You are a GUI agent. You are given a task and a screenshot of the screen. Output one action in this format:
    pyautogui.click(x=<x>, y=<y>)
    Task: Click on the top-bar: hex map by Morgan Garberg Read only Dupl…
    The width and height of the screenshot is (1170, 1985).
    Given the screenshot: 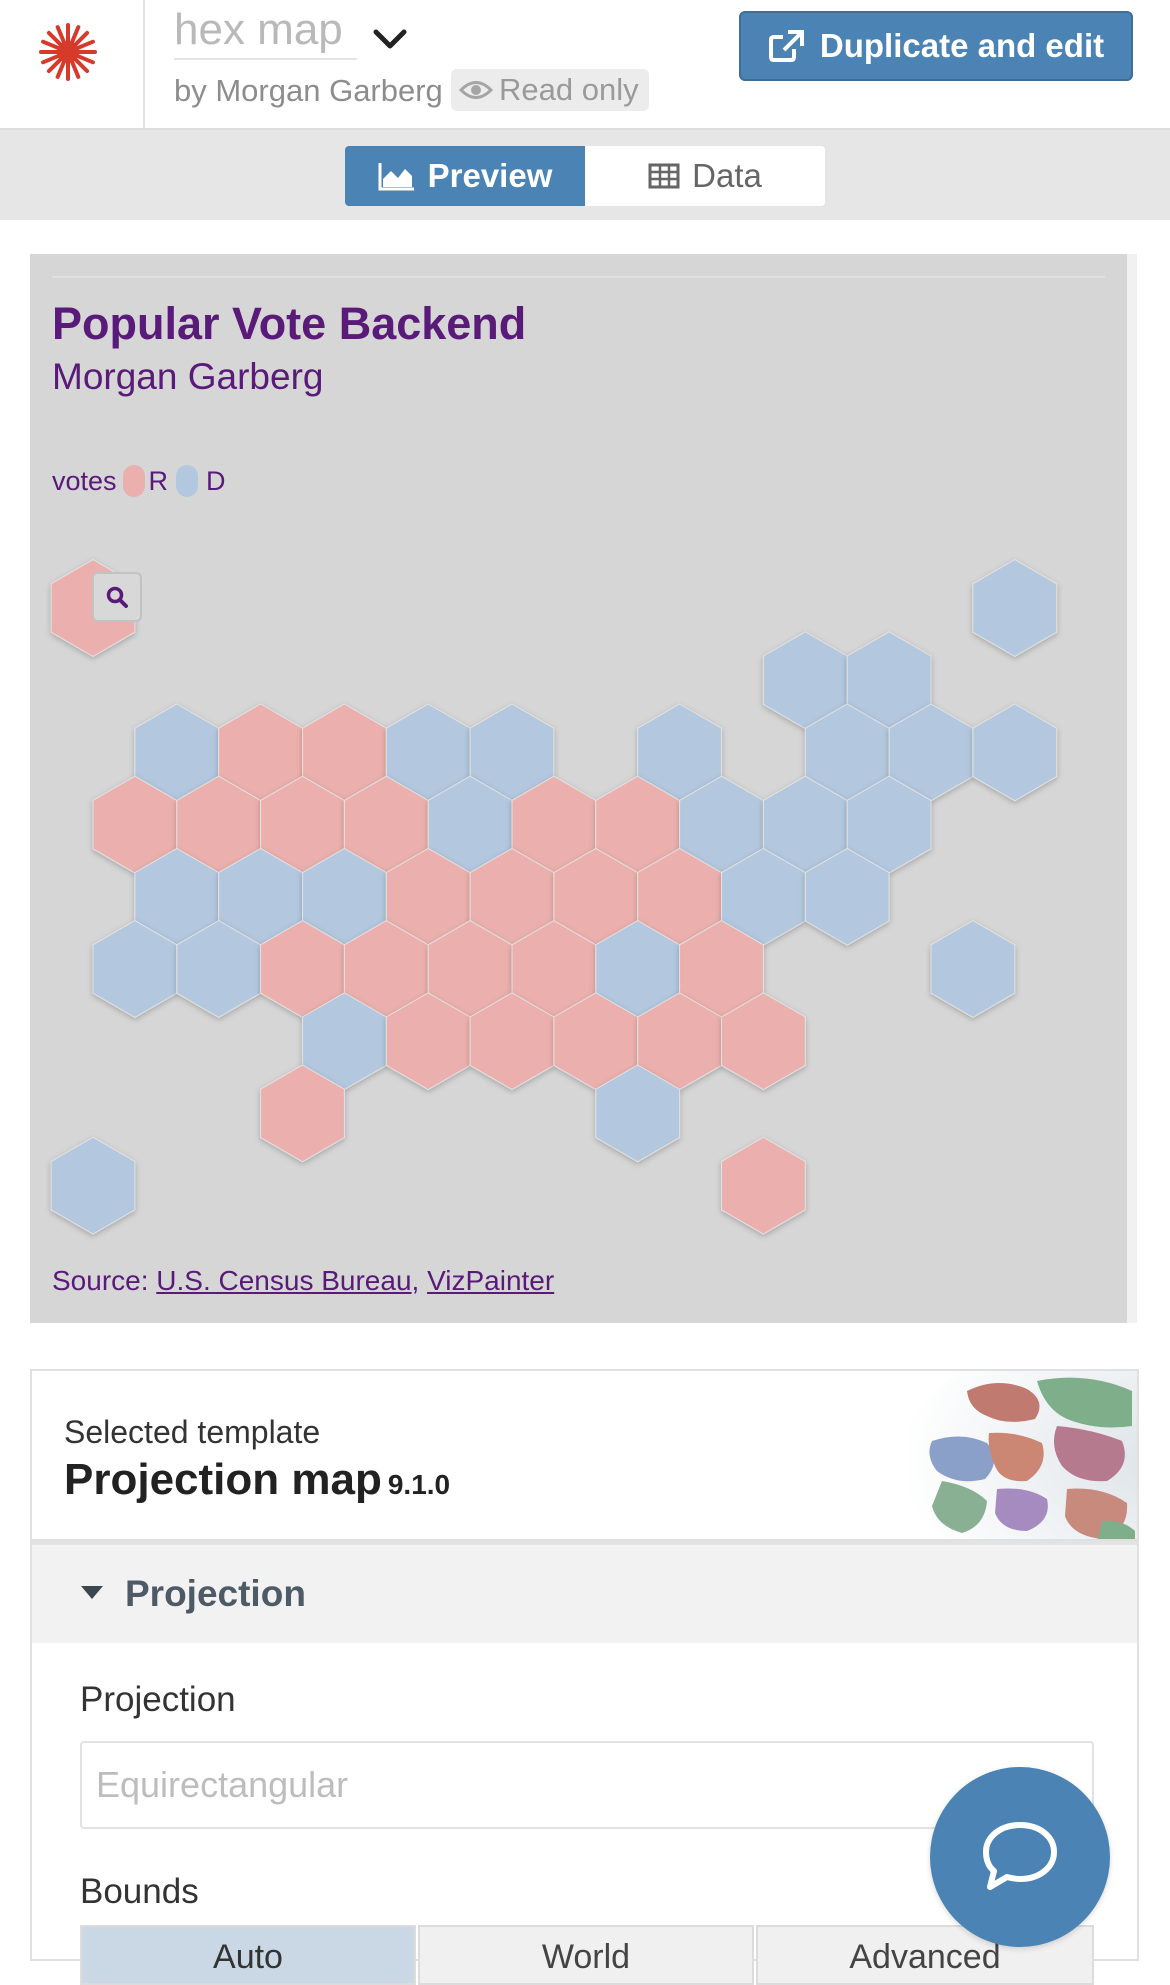 What is the action you would take?
    pyautogui.click(x=585, y=65)
    